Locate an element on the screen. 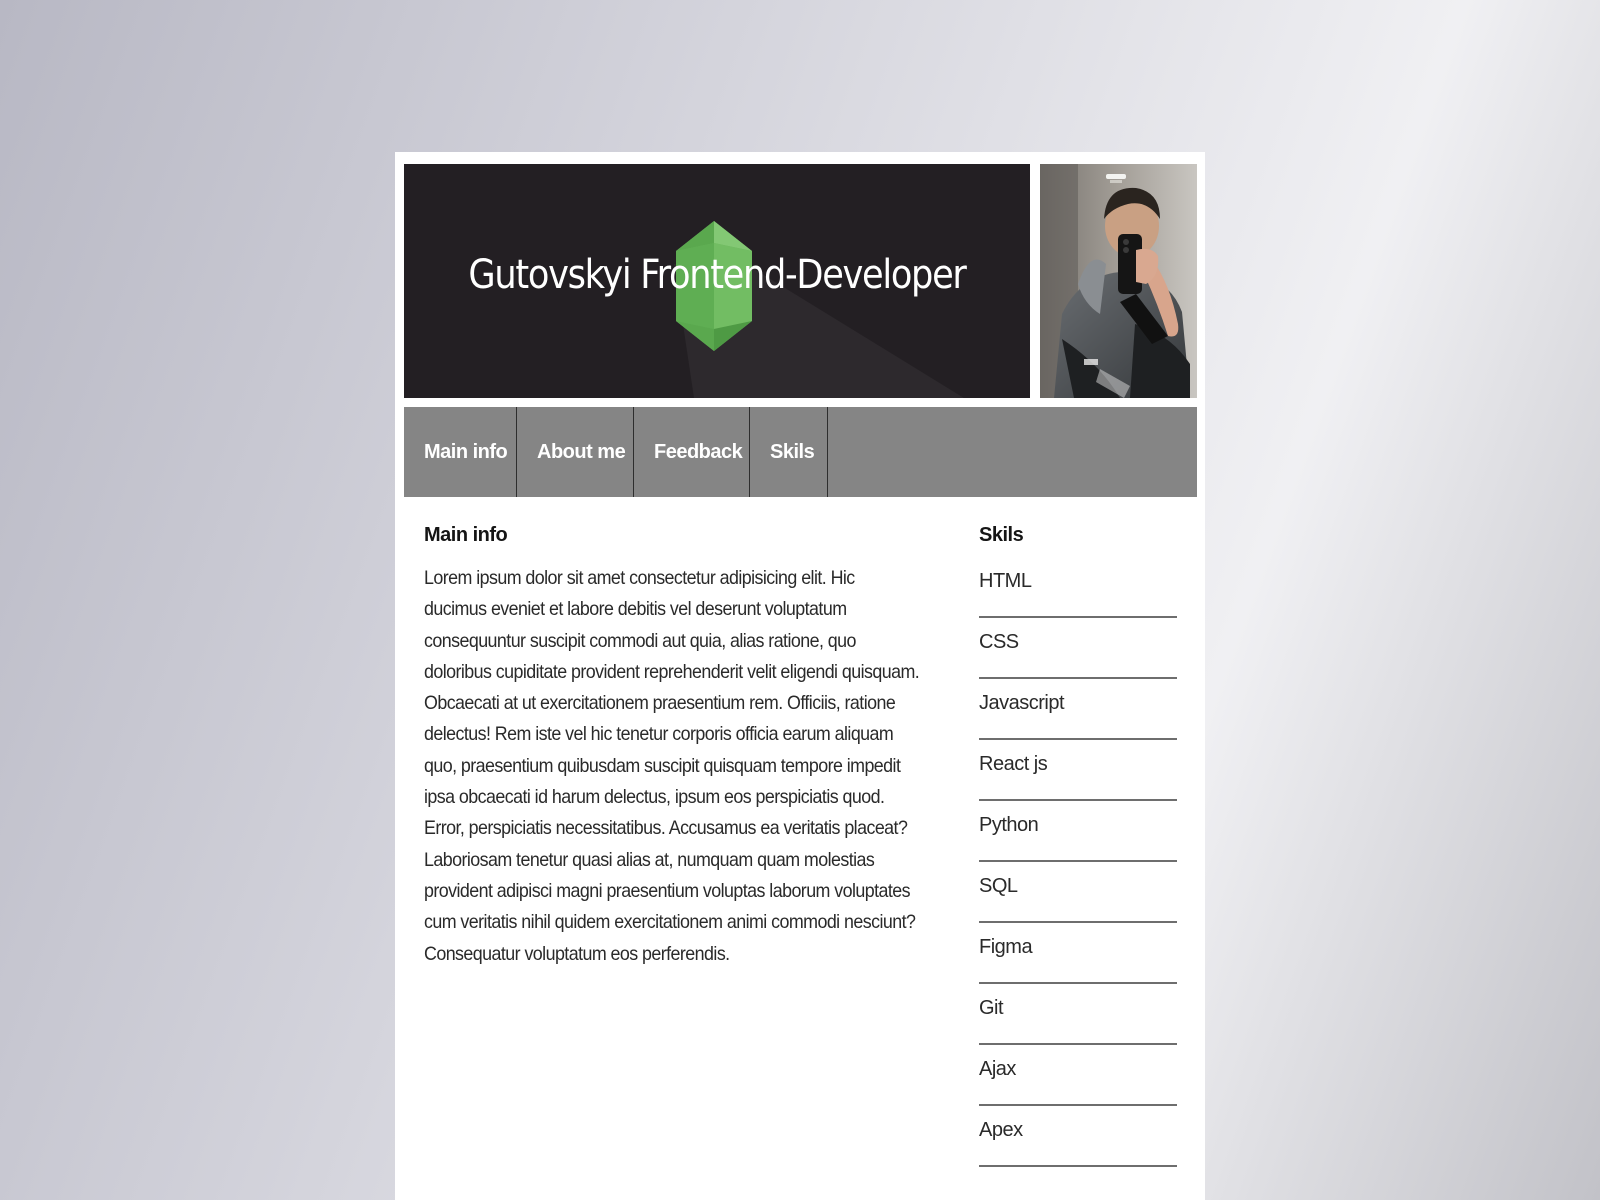 This screenshot has height=1200, width=1600. nav-item-main-info: Main info is located at coordinates (460, 452).